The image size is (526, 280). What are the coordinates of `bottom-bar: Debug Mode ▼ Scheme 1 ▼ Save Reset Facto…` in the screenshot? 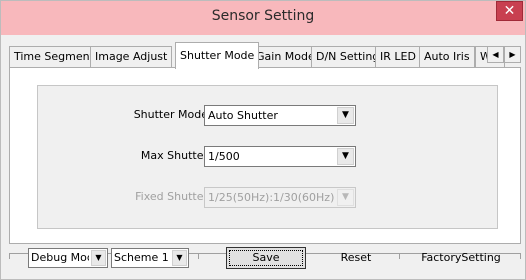 It's located at (263, 262).